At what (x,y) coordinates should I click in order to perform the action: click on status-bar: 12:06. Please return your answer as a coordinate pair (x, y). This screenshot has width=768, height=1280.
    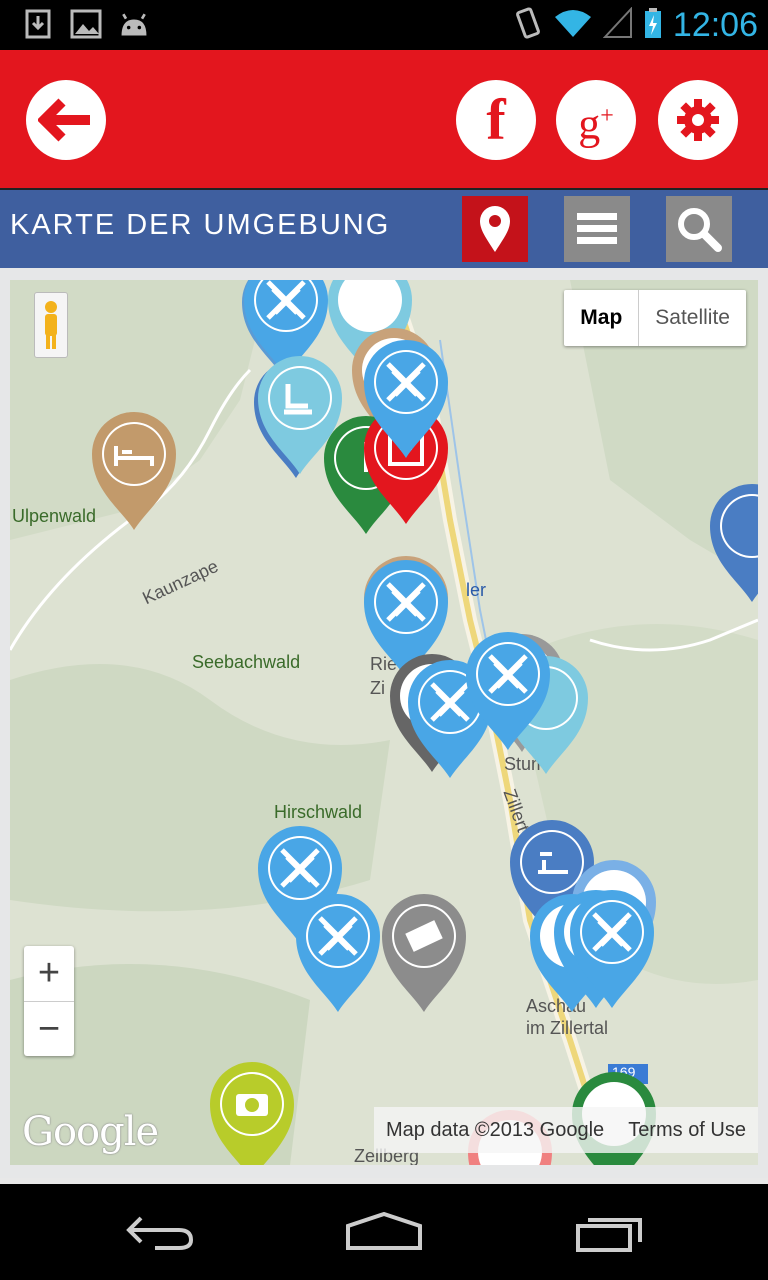
    Looking at the image, I should click on (384, 25).